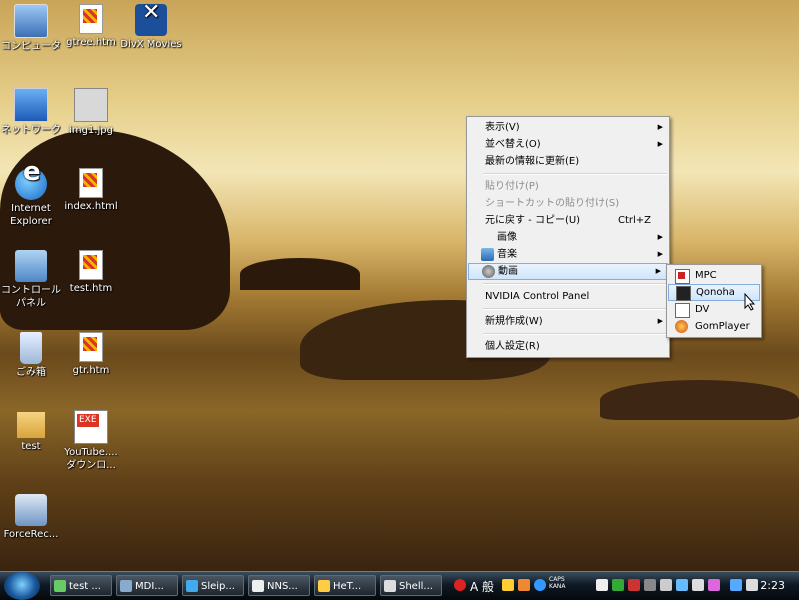 The width and height of the screenshot is (799, 600). Describe the element at coordinates (752, 585) in the screenshot. I see `volume-icon` at that location.